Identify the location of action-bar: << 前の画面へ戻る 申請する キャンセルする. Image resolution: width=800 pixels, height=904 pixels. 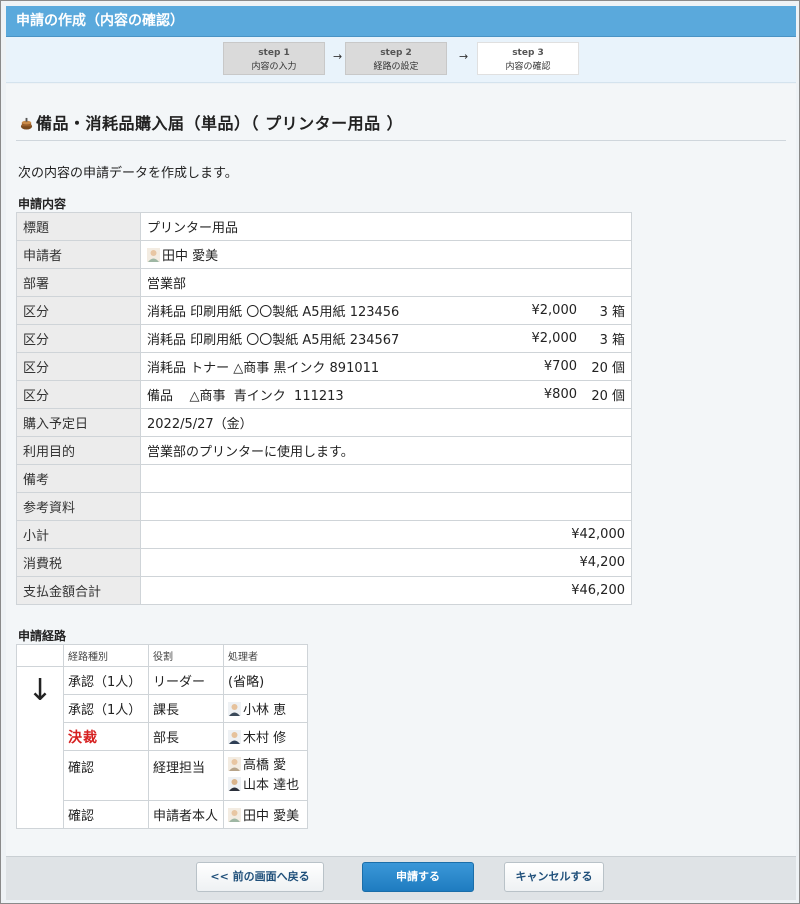
(401, 878).